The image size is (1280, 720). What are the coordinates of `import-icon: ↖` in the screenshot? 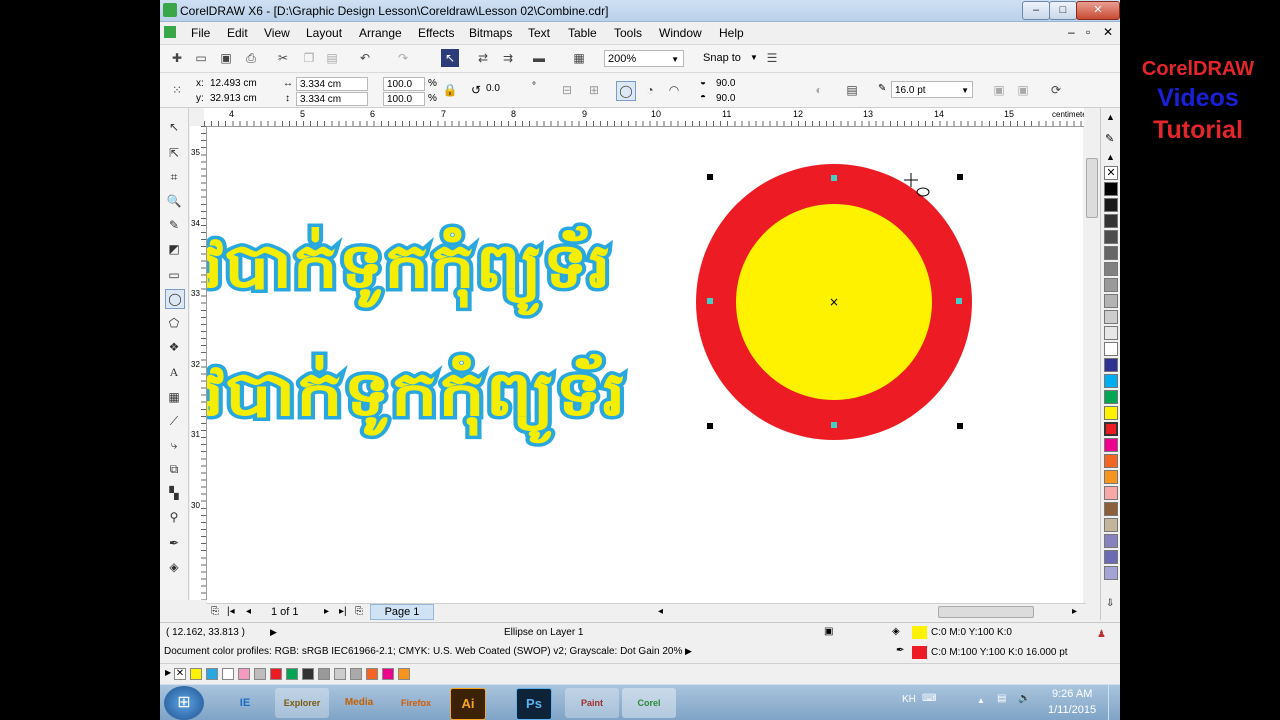 It's located at (450, 58).